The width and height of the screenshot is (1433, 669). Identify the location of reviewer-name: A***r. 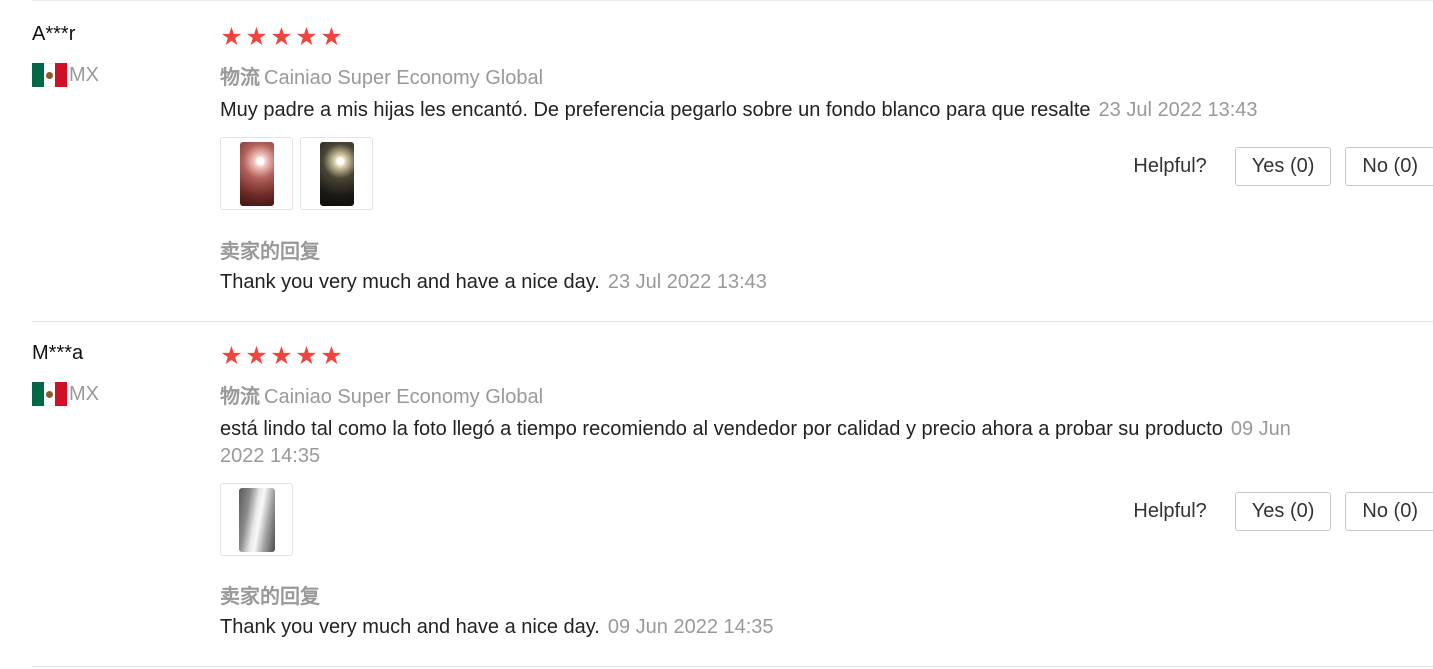
(54, 34).